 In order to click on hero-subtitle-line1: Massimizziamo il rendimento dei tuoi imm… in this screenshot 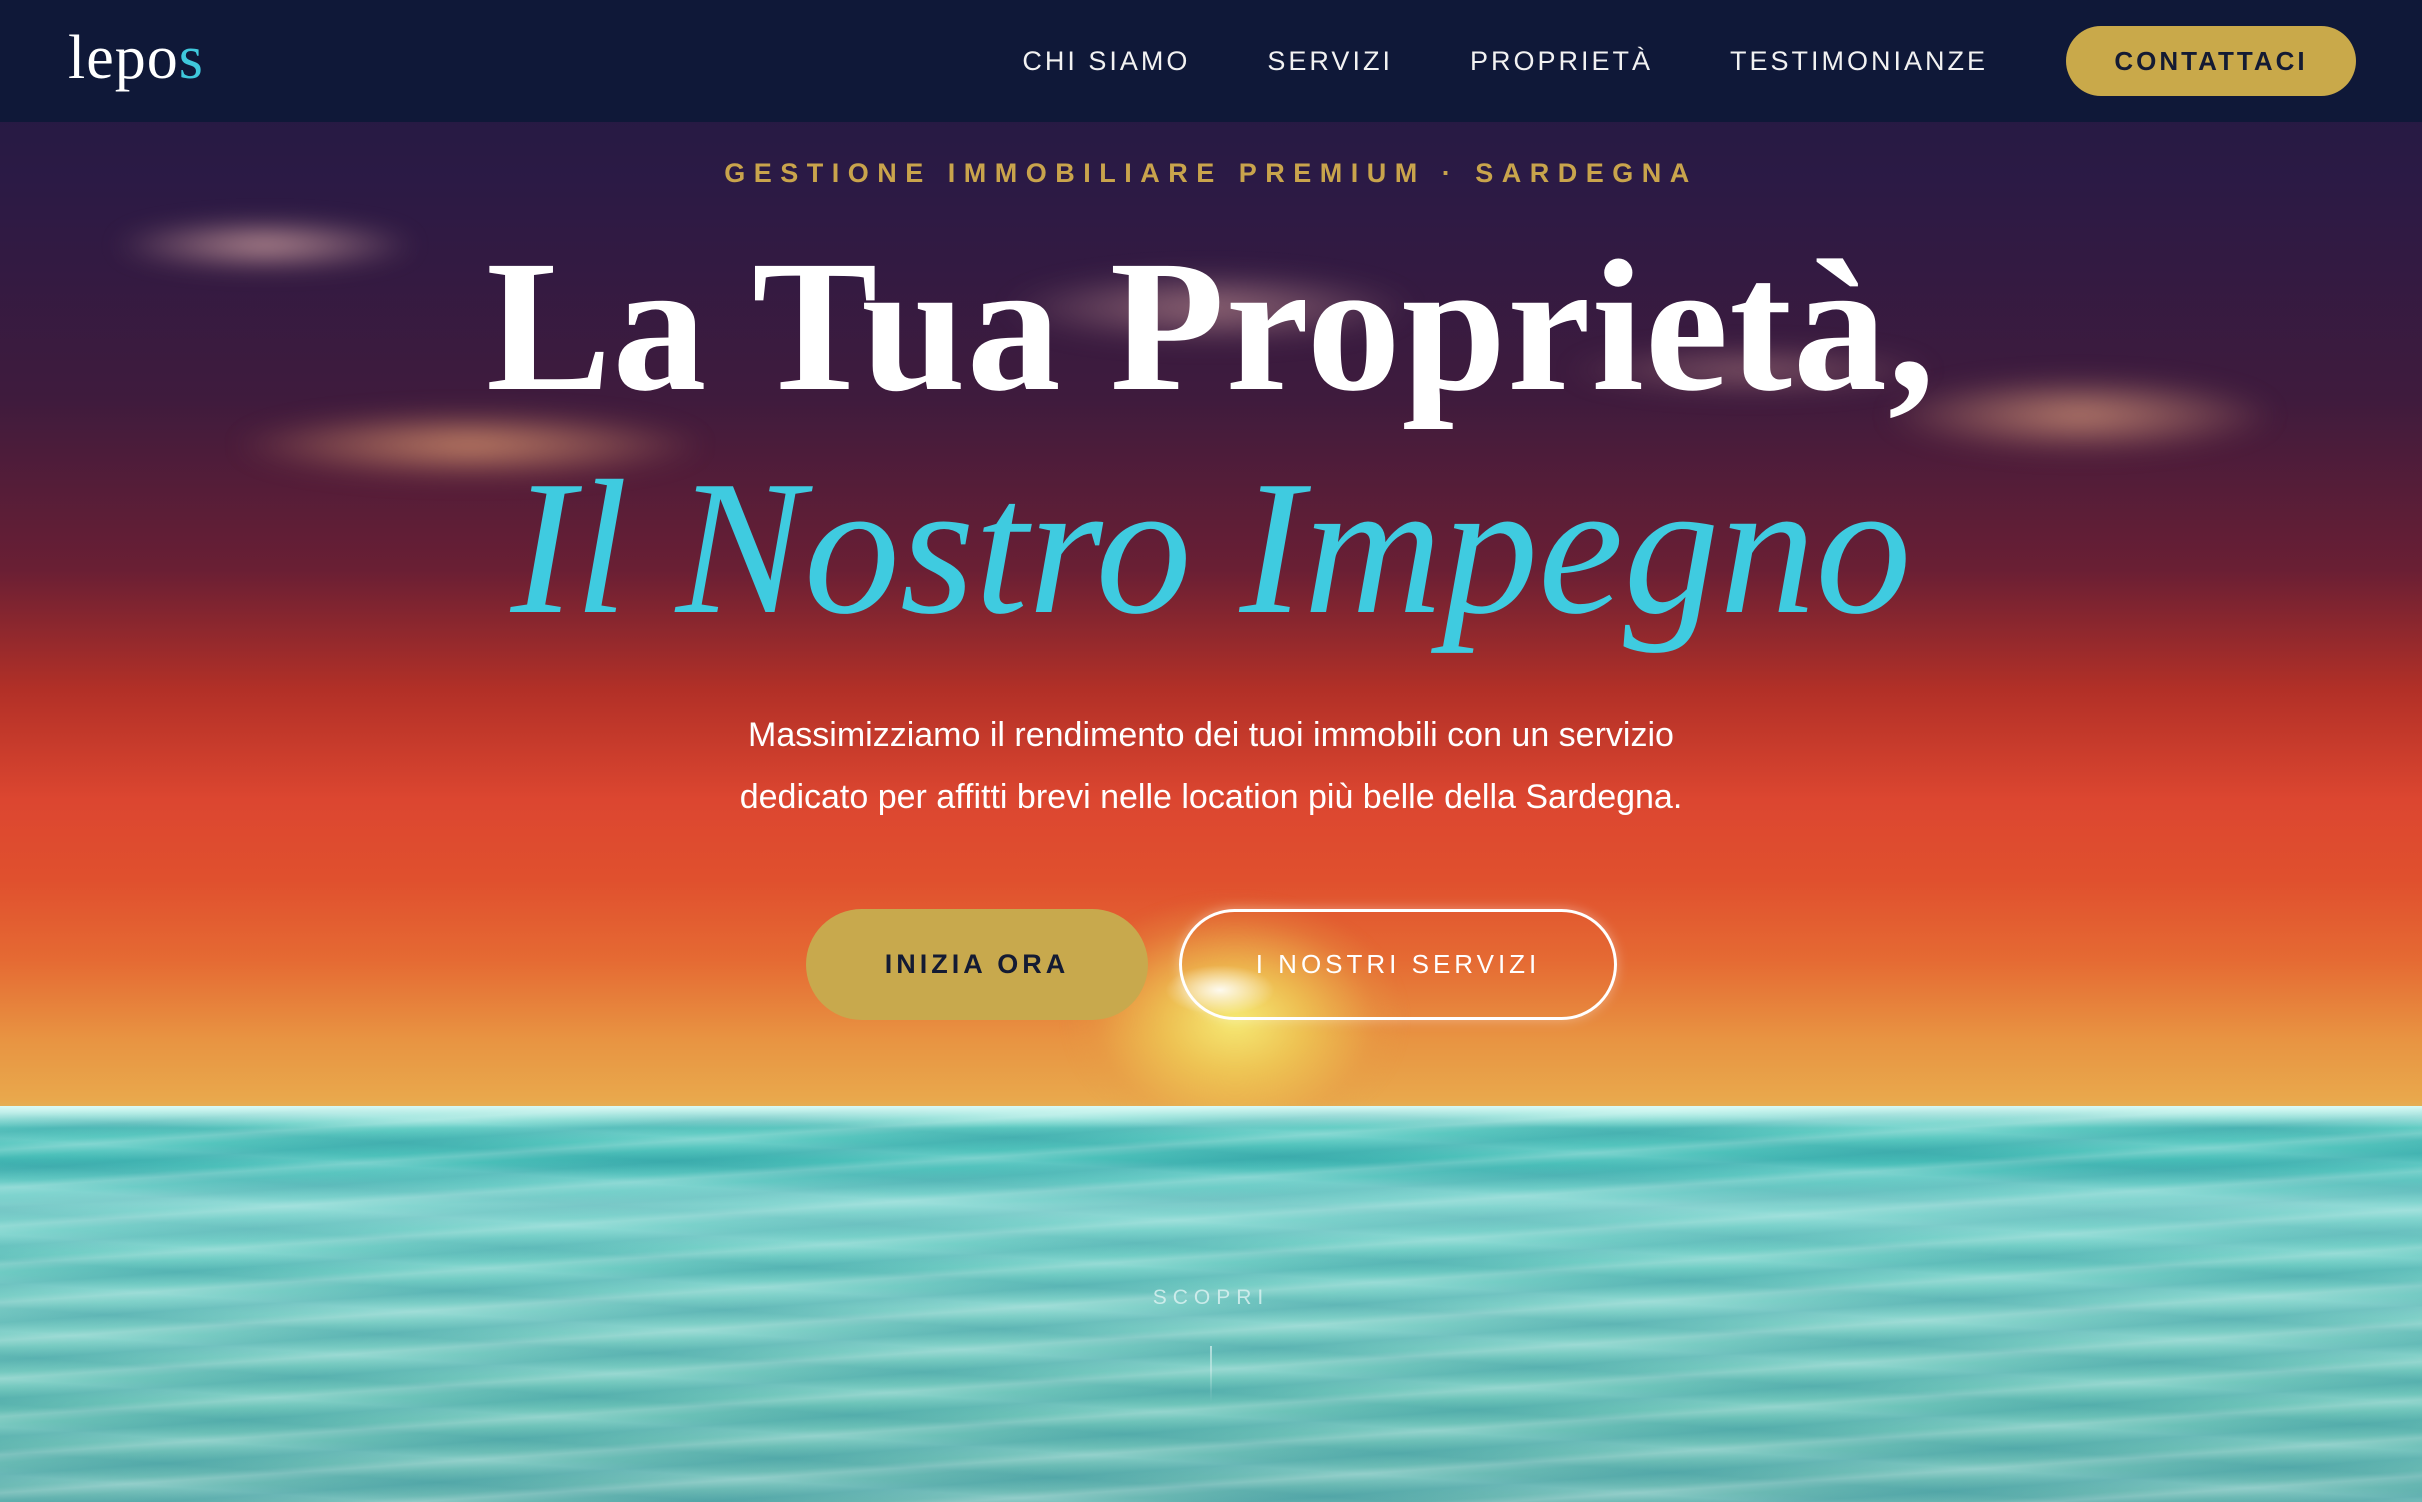, I will do `click(1211, 735)`.